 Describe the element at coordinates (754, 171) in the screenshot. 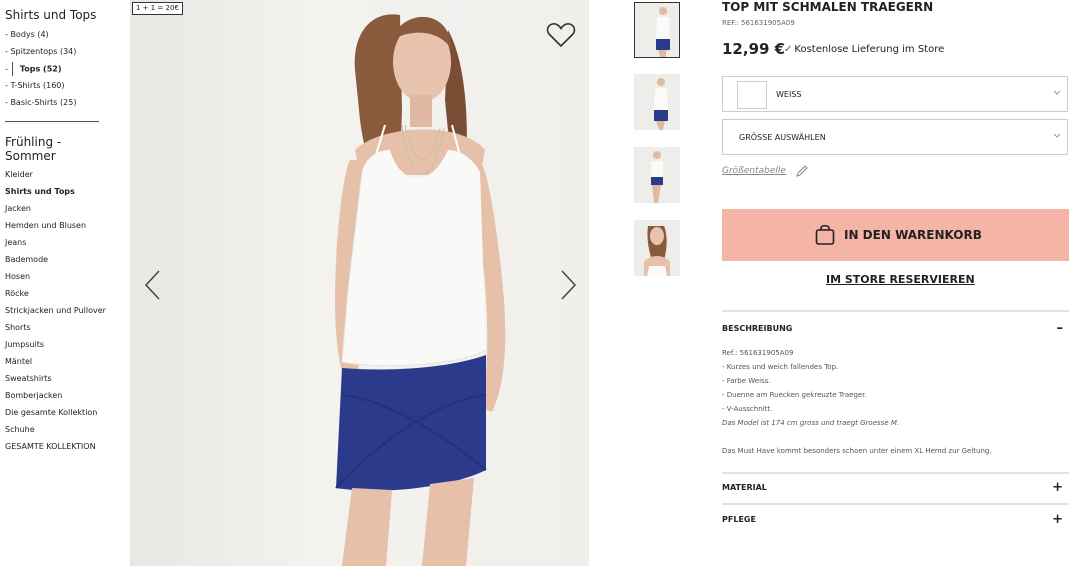

I see `size-guide-link: Größentabelle` at that location.